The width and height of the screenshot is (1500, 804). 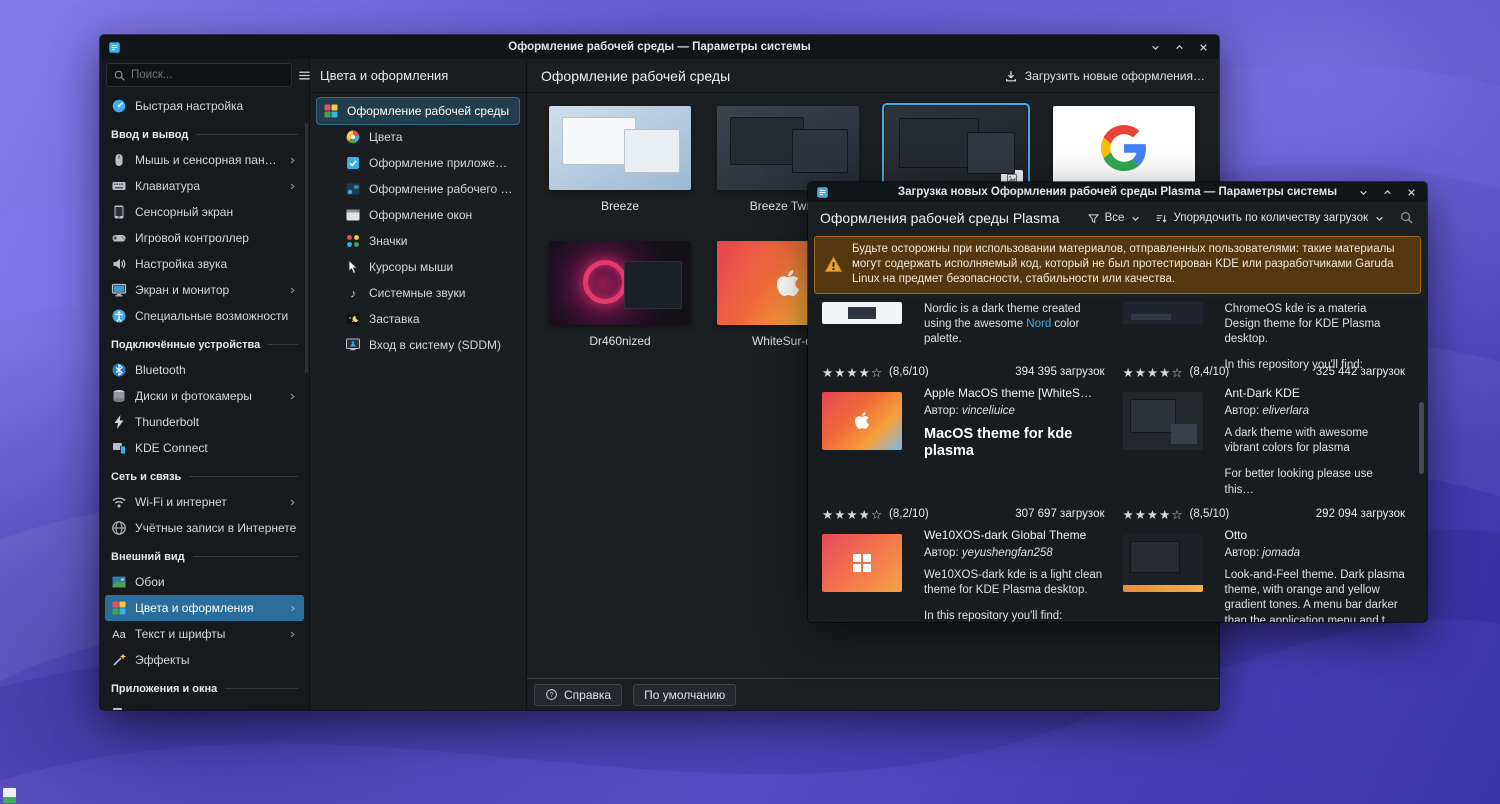 I want to click on download-icon, so click(x=1011, y=76).